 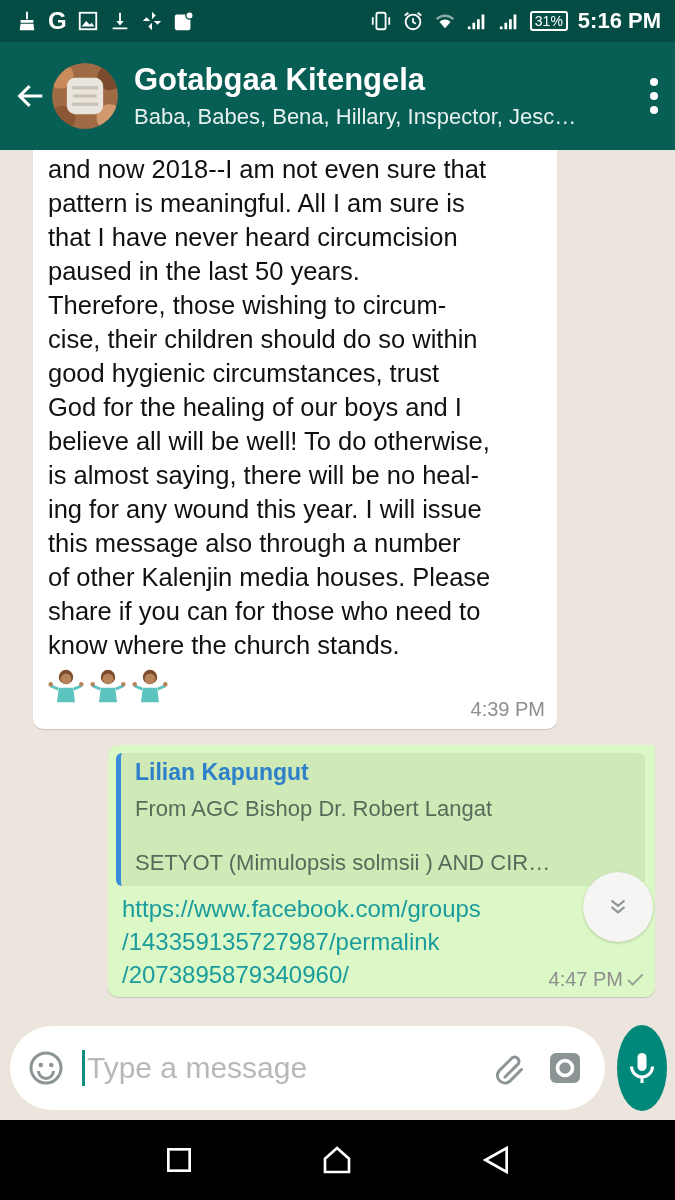 I want to click on pinwheel-icon, so click(x=151, y=21).